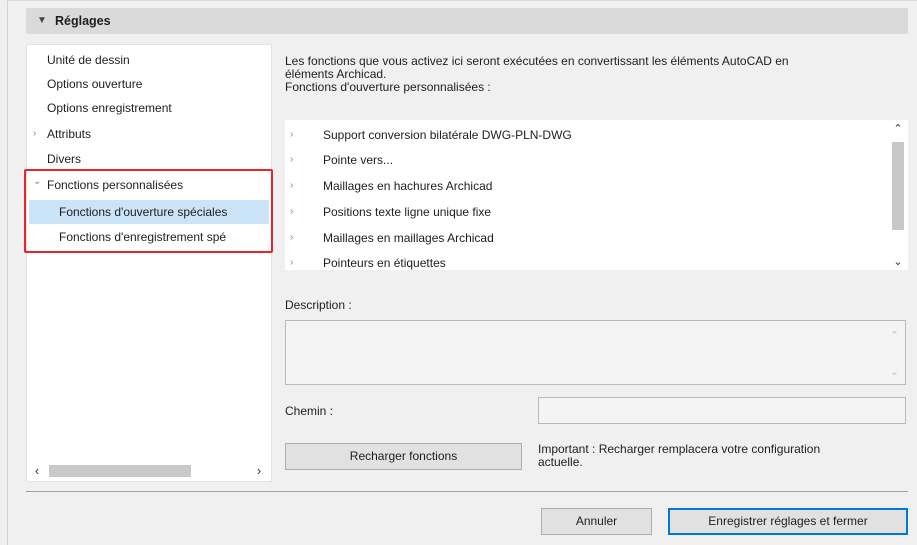 The image size is (917, 545). I want to click on function-label: Positions texte ligne unique fixe, so click(407, 212).